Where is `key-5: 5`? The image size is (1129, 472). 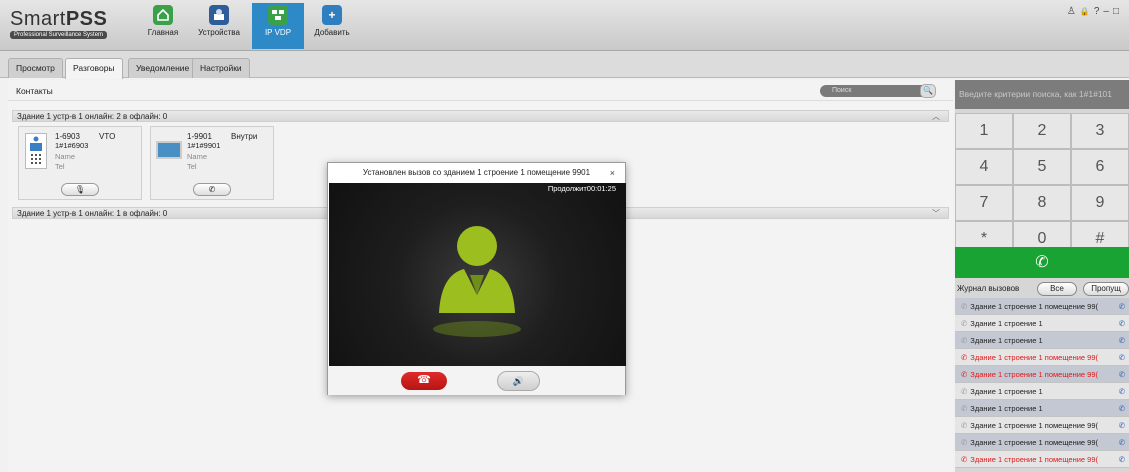 key-5: 5 is located at coordinates (1042, 167).